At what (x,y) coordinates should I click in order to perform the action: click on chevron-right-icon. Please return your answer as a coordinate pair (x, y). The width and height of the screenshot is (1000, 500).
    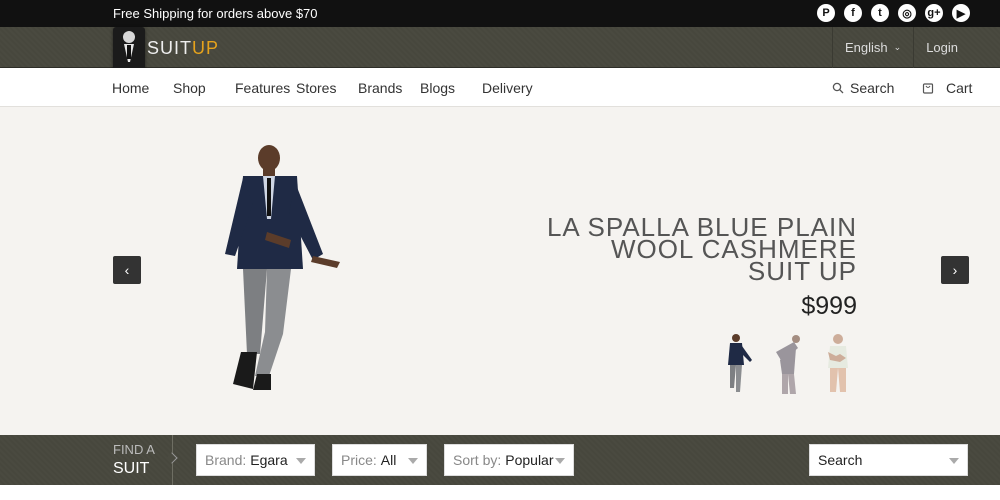
    Looking at the image, I should click on (172, 458).